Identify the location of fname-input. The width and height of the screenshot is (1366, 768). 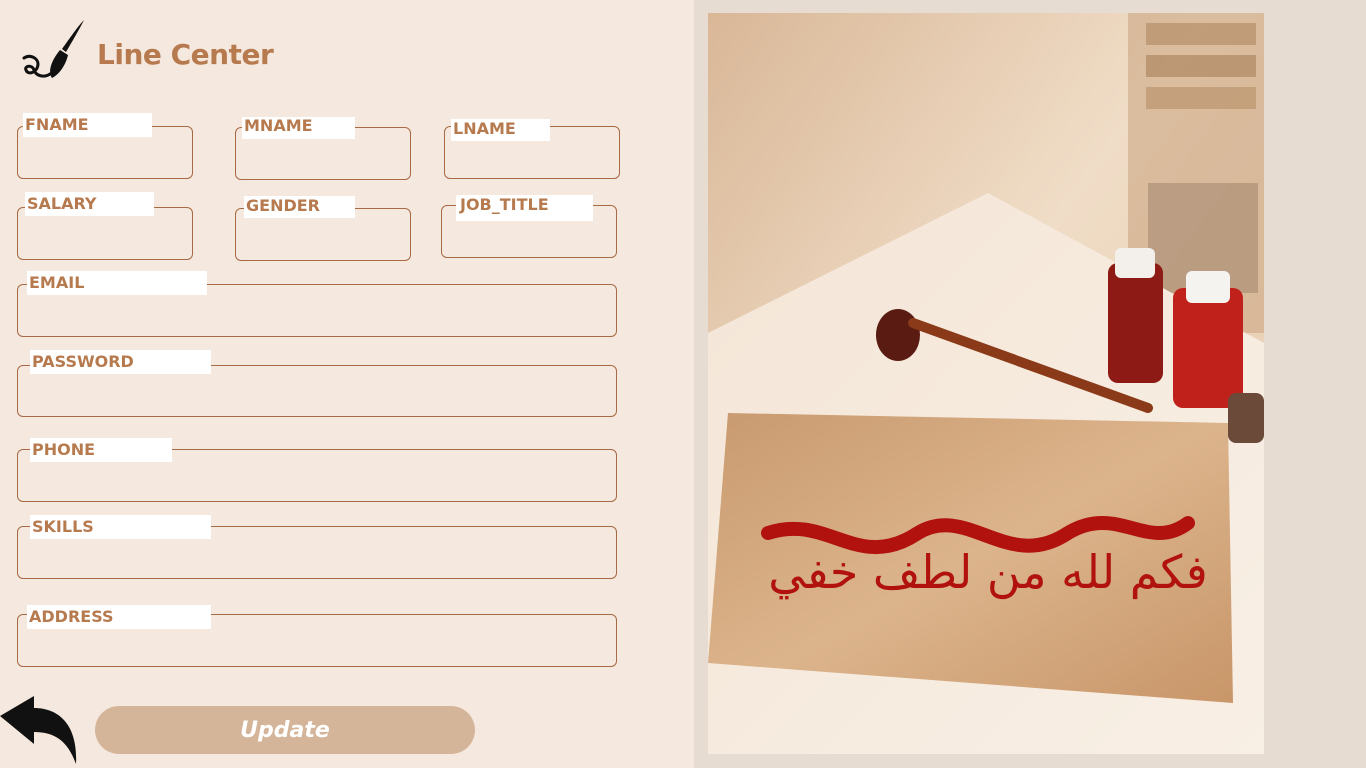
(105, 160).